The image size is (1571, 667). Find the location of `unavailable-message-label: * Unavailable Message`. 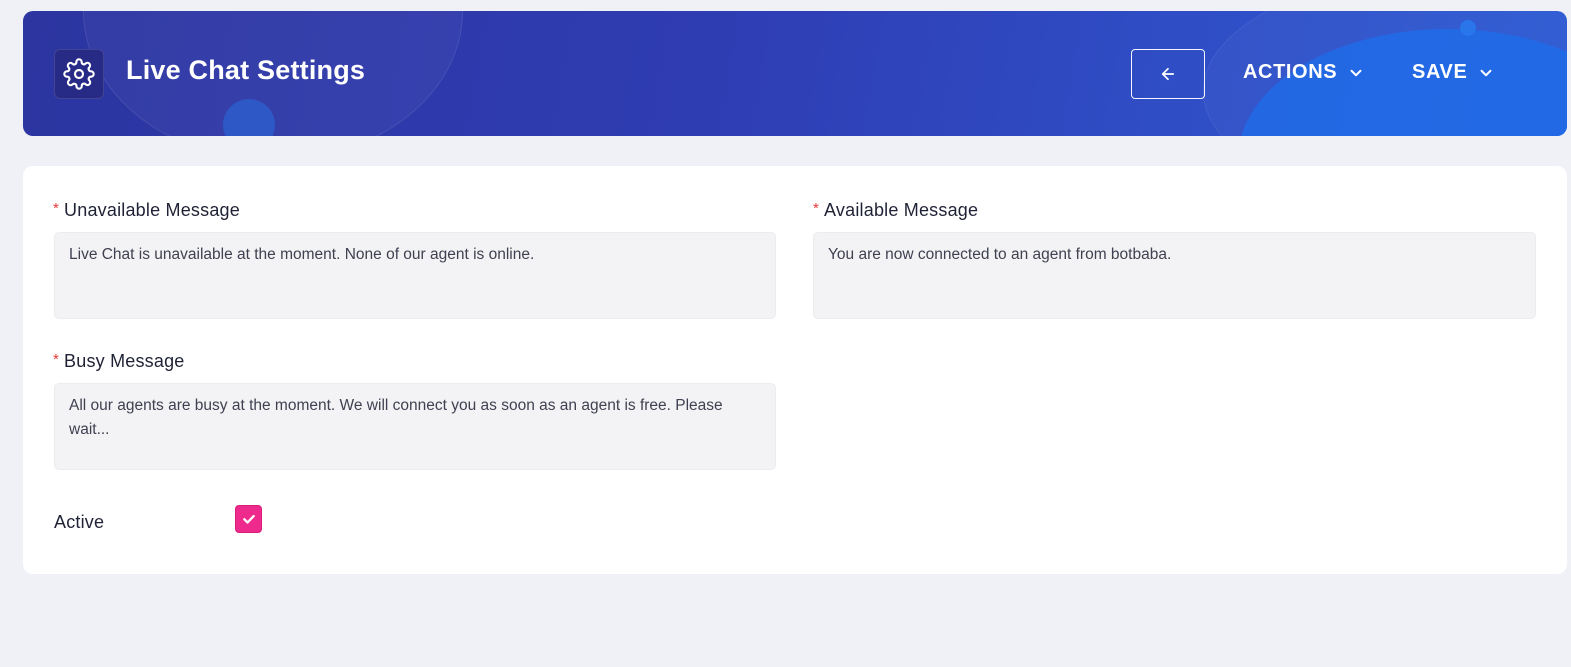

unavailable-message-label: * Unavailable Message is located at coordinates (146, 210).